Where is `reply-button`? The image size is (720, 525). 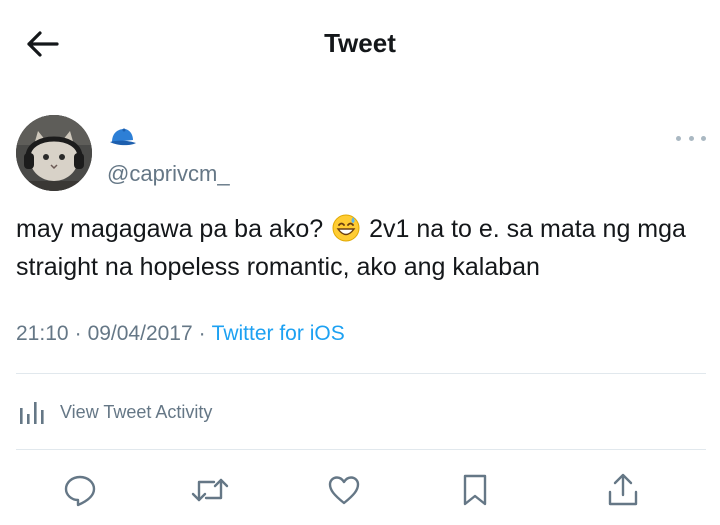
reply-button is located at coordinates (80, 490).